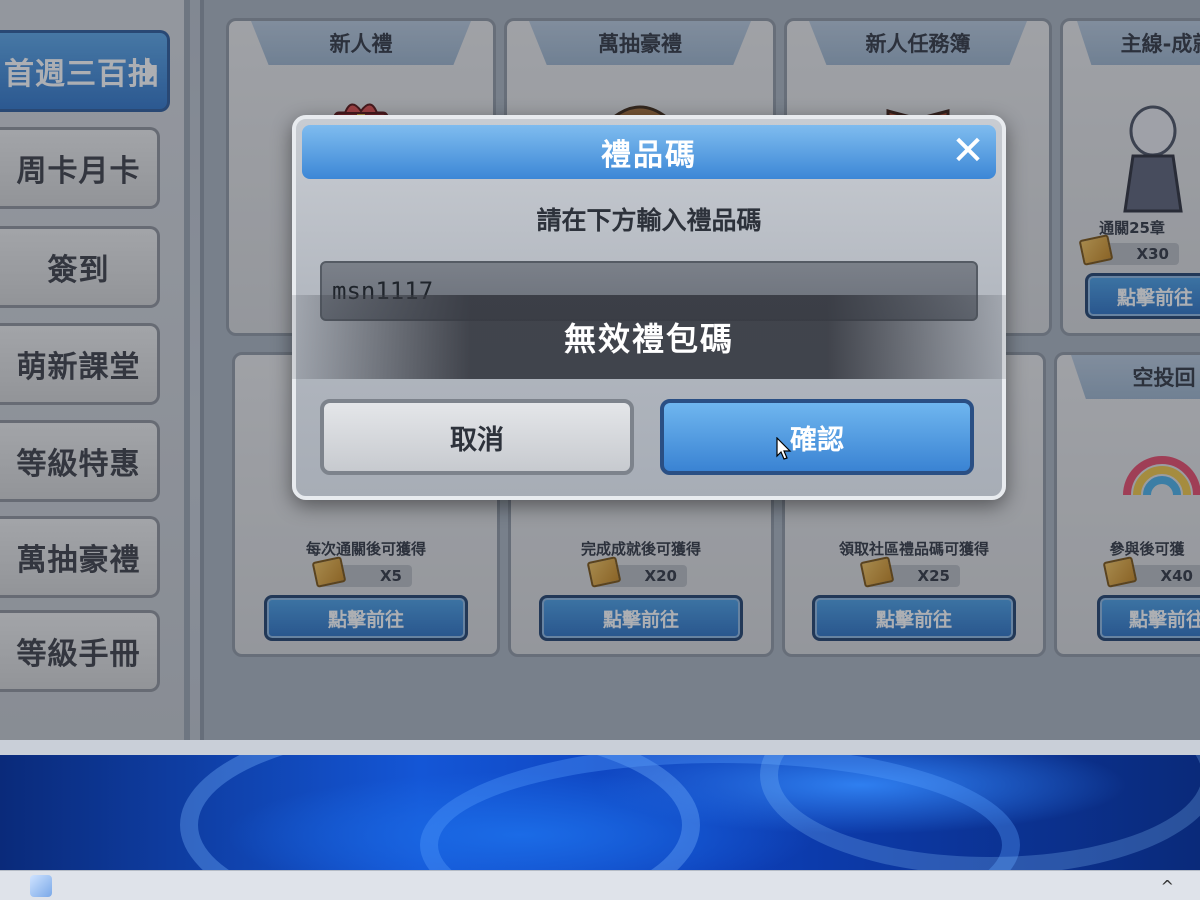  Describe the element at coordinates (477, 437) in the screenshot. I see `cancel-button: 取消` at that location.